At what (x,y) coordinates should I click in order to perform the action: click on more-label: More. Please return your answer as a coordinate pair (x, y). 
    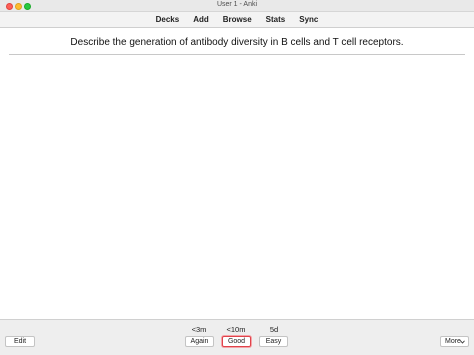
    Looking at the image, I should click on (453, 341).